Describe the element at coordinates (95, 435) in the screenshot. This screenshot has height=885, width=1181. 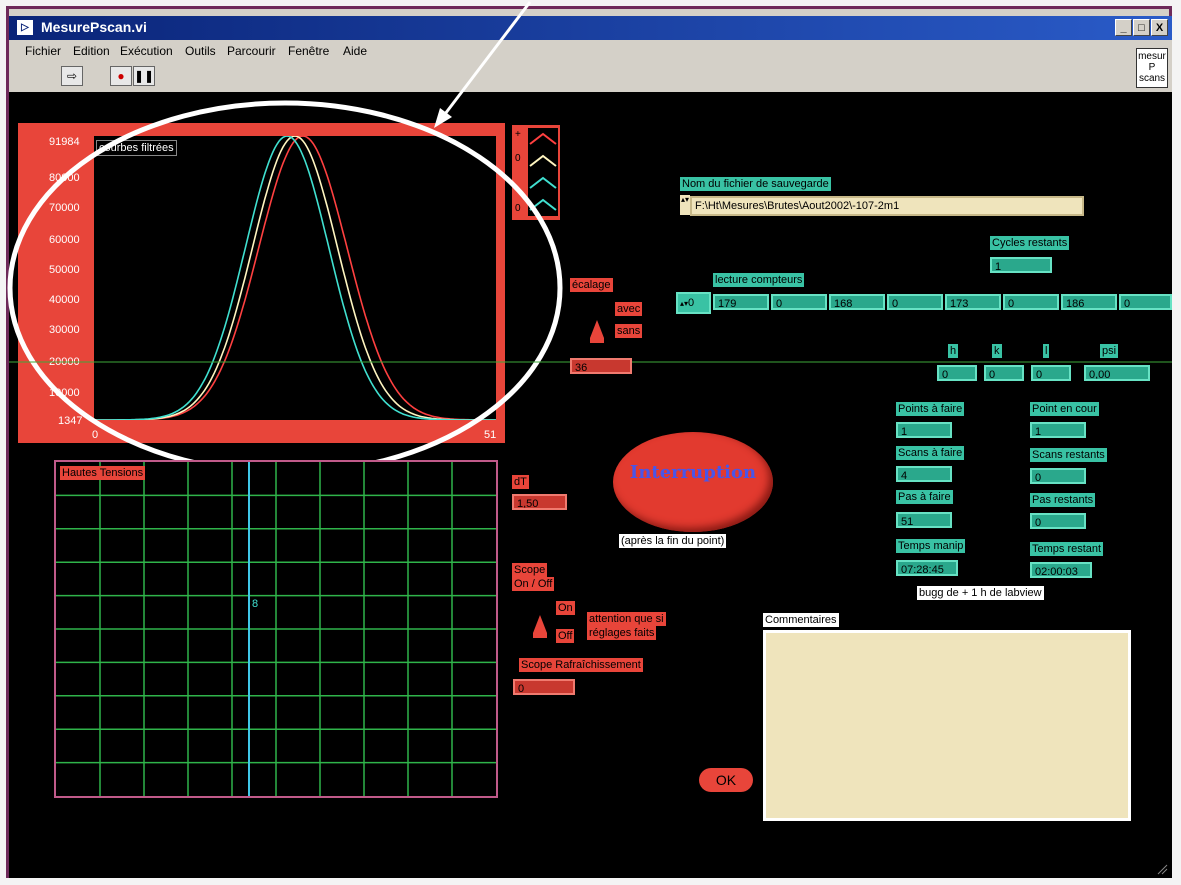
I see `x-tick-label: 0` at that location.